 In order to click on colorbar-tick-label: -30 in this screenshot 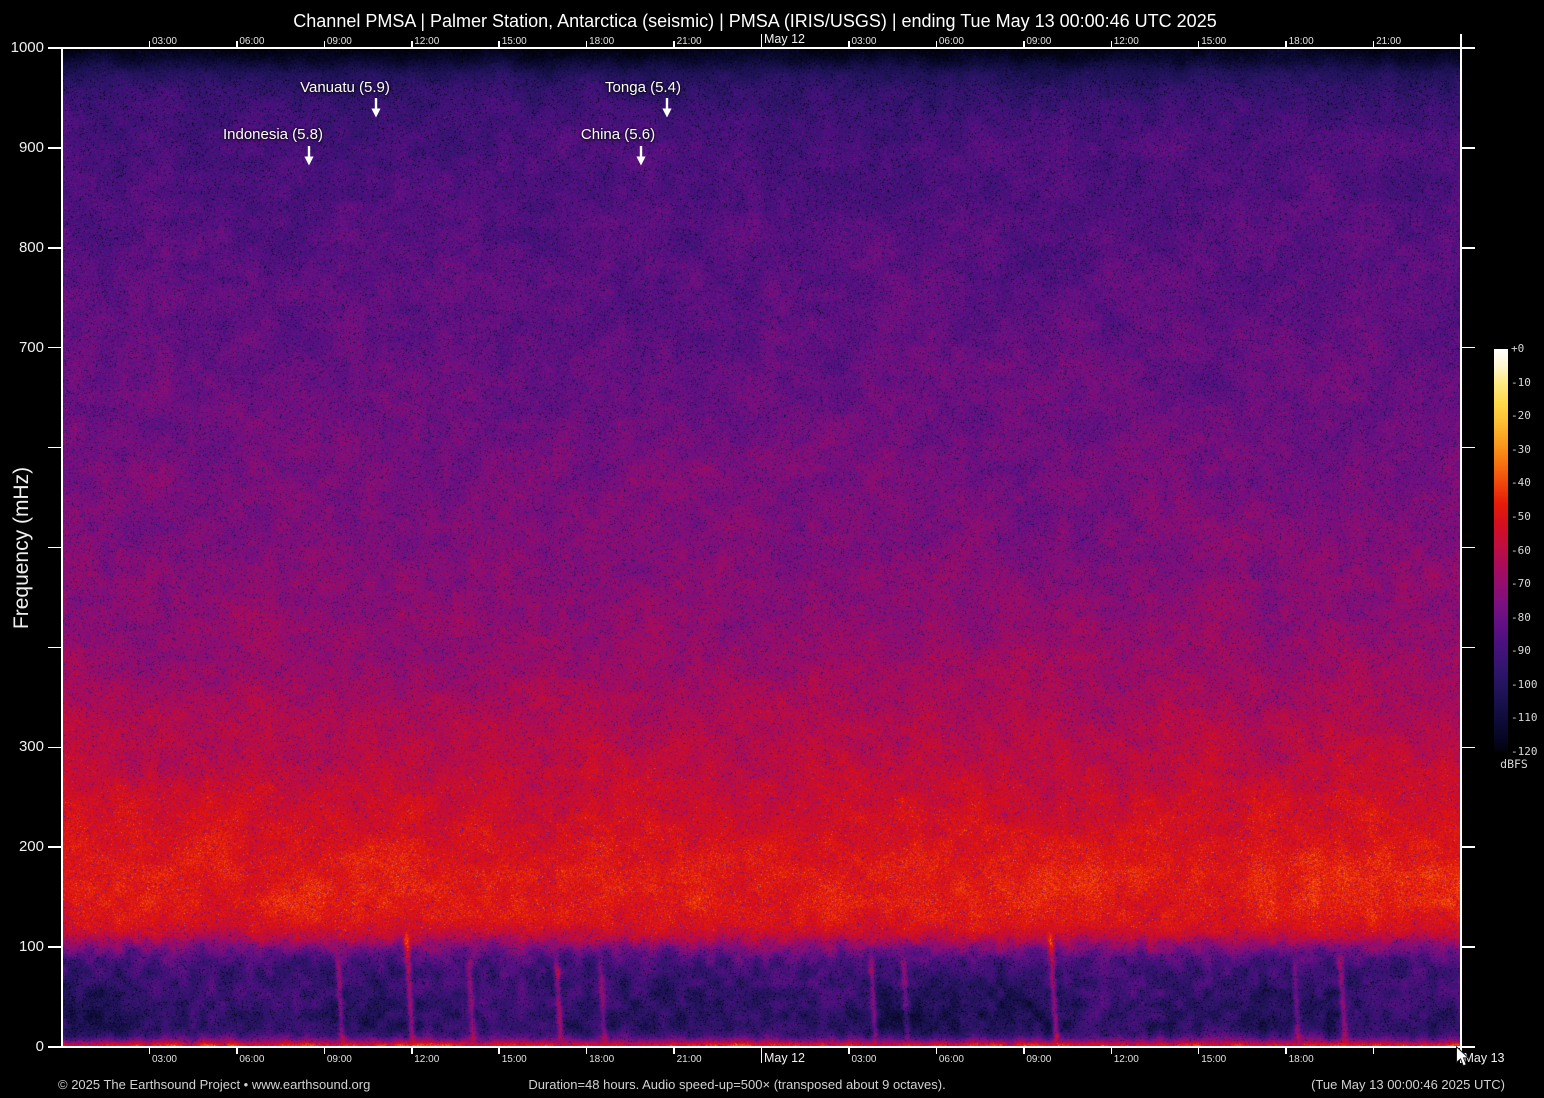, I will do `click(1521, 449)`.